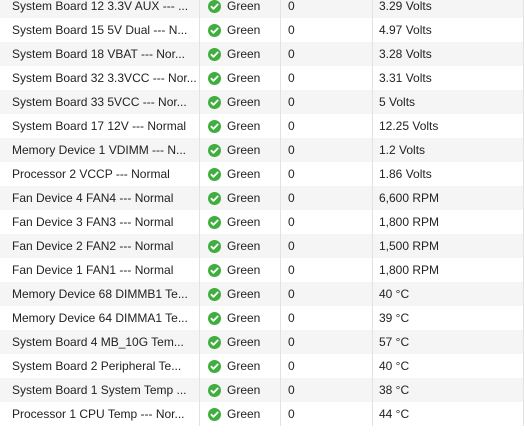 The width and height of the screenshot is (524, 445). What do you see at coordinates (262, 294) in the screenshot?
I see `table-row: Memory Device 68 DIMMB1 Te... Green 0 40 °C` at bounding box center [262, 294].